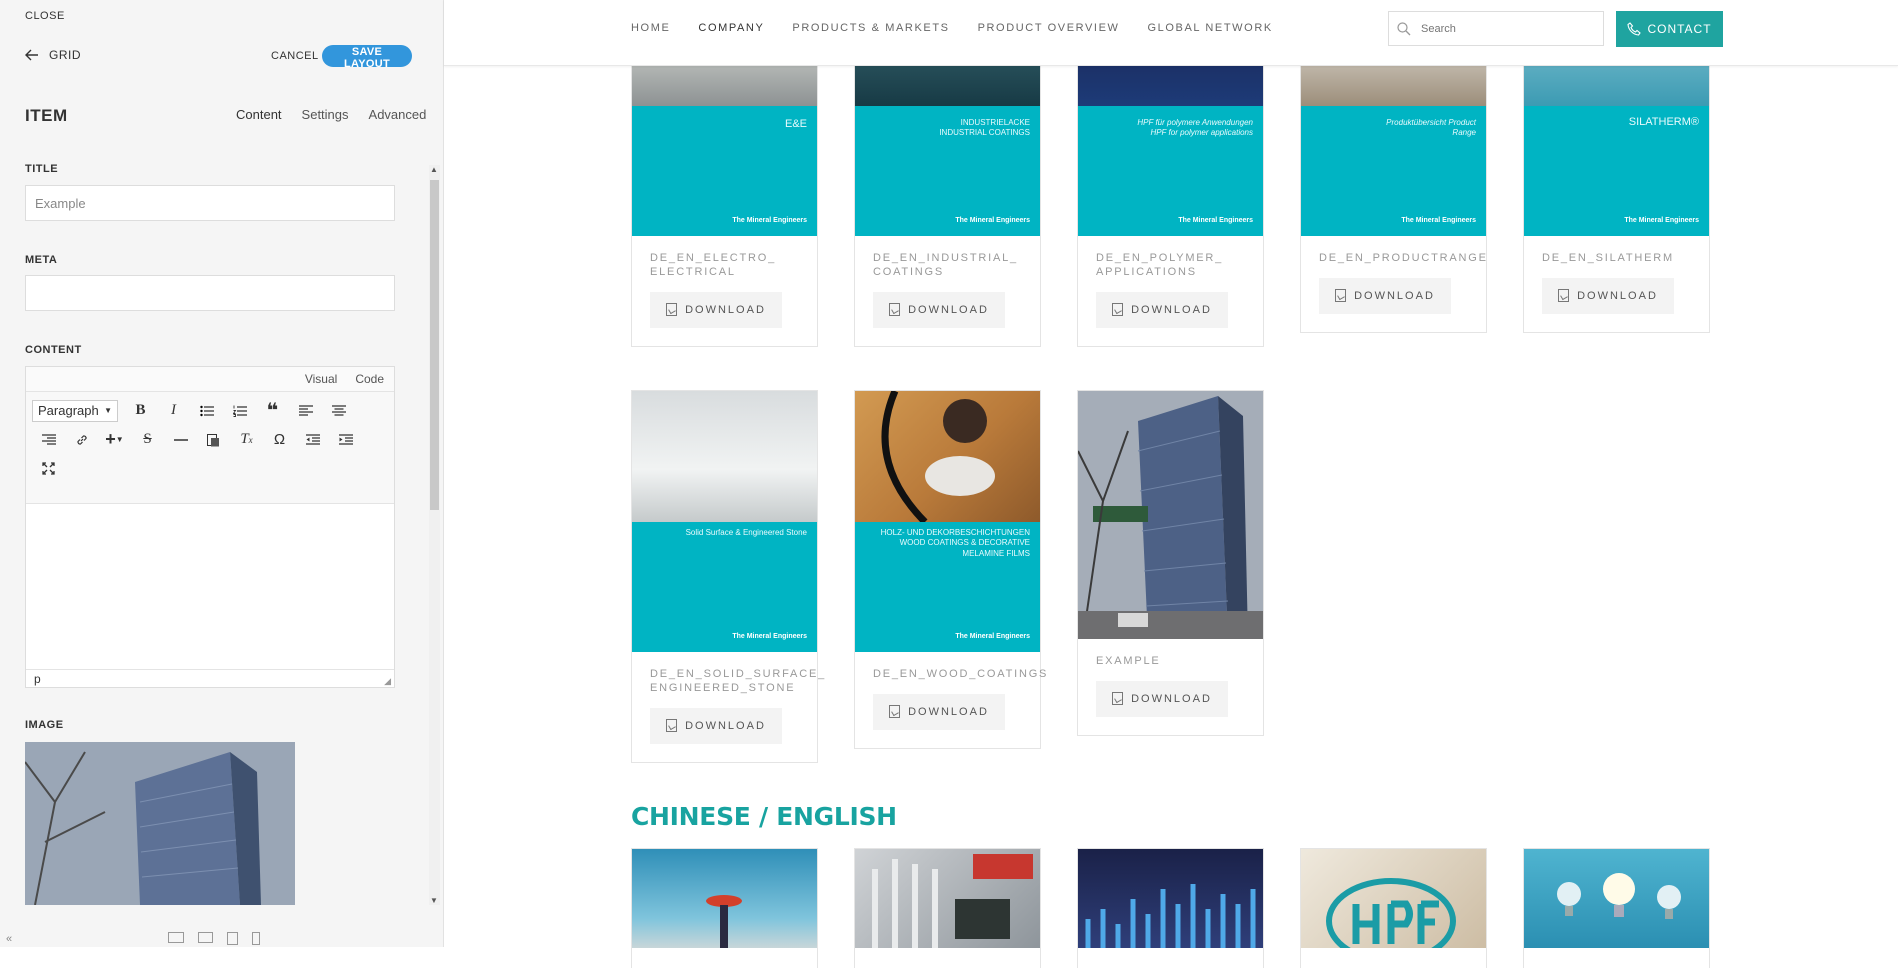  I want to click on nav-company: COMPANY, so click(731, 28).